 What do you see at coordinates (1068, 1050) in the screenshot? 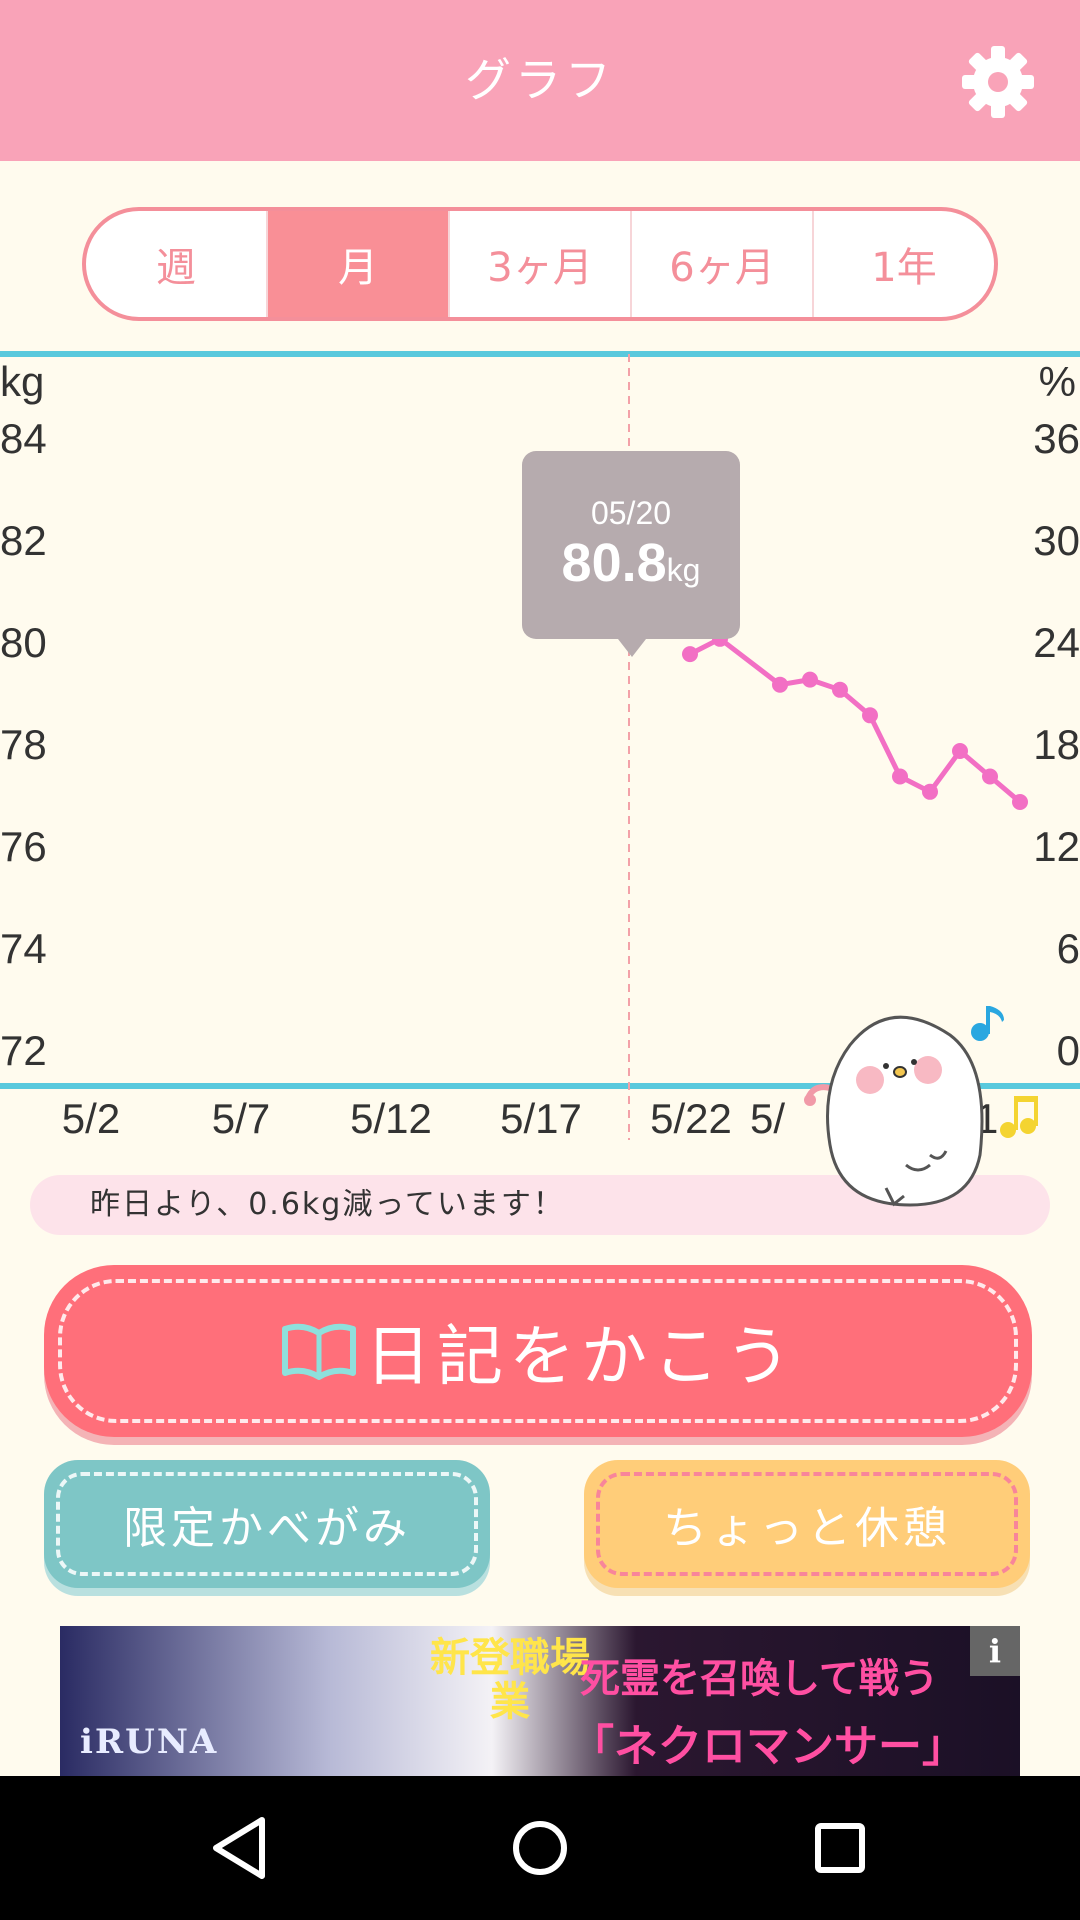
I see `right-tick-label: 0` at bounding box center [1068, 1050].